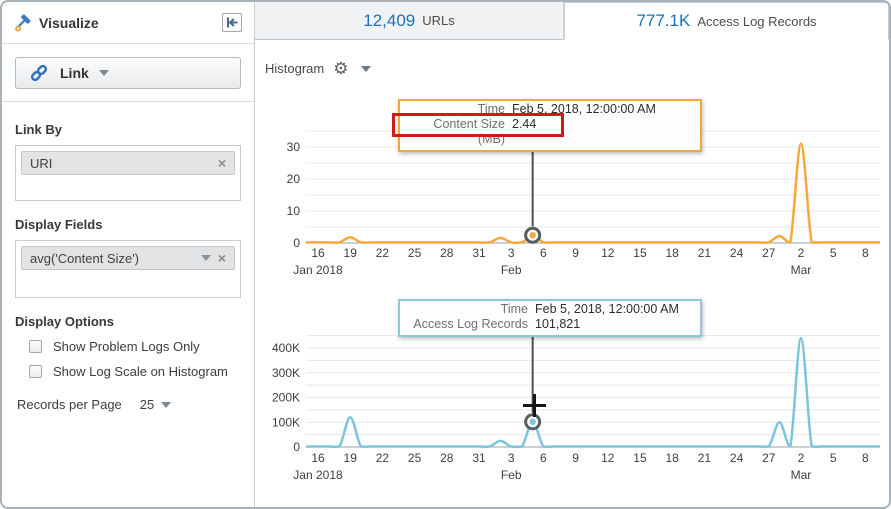 This screenshot has width=891, height=509. I want to click on link-dropdown-button: Link, so click(128, 73).